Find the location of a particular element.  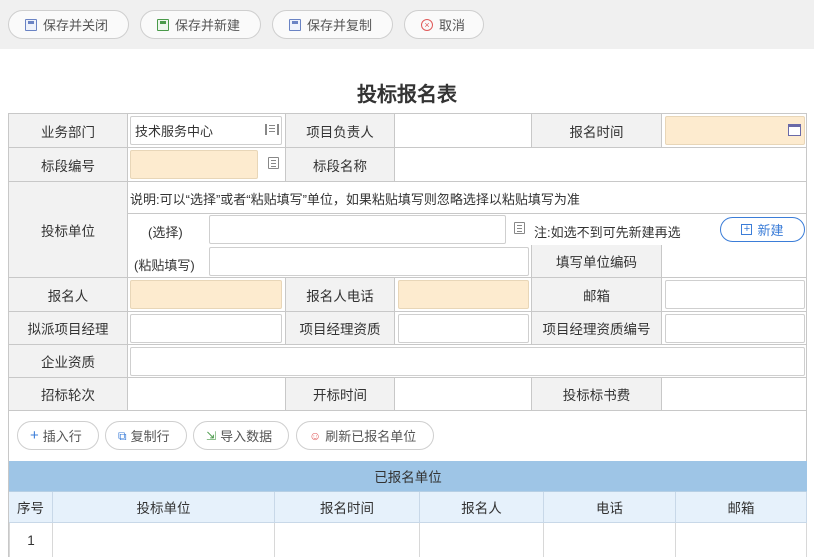

proposed-pm-cell is located at coordinates (207, 328).